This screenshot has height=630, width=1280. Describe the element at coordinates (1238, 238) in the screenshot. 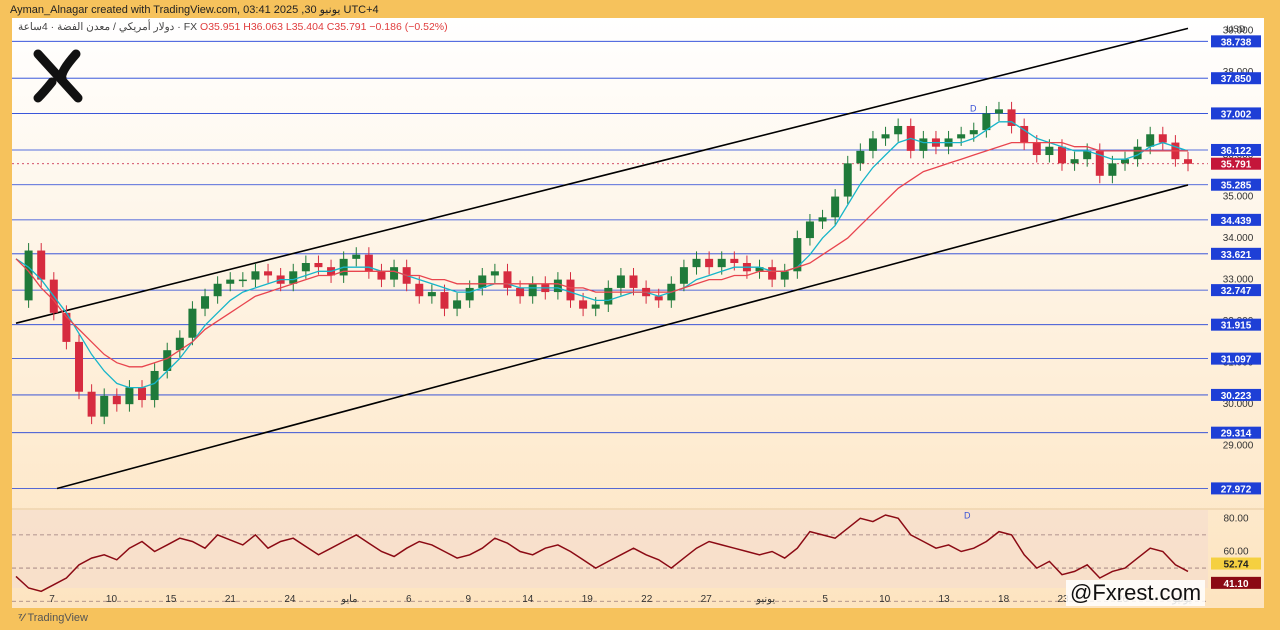

I see `y-tick-label: 34.000` at that location.